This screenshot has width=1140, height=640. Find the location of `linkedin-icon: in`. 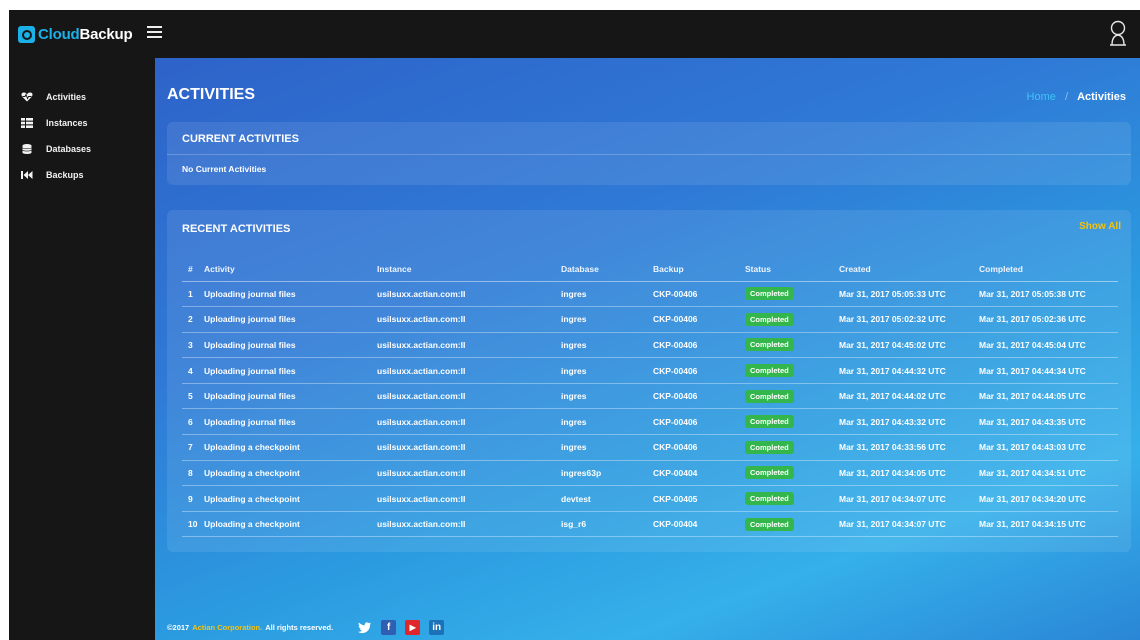

linkedin-icon: in is located at coordinates (437, 627).